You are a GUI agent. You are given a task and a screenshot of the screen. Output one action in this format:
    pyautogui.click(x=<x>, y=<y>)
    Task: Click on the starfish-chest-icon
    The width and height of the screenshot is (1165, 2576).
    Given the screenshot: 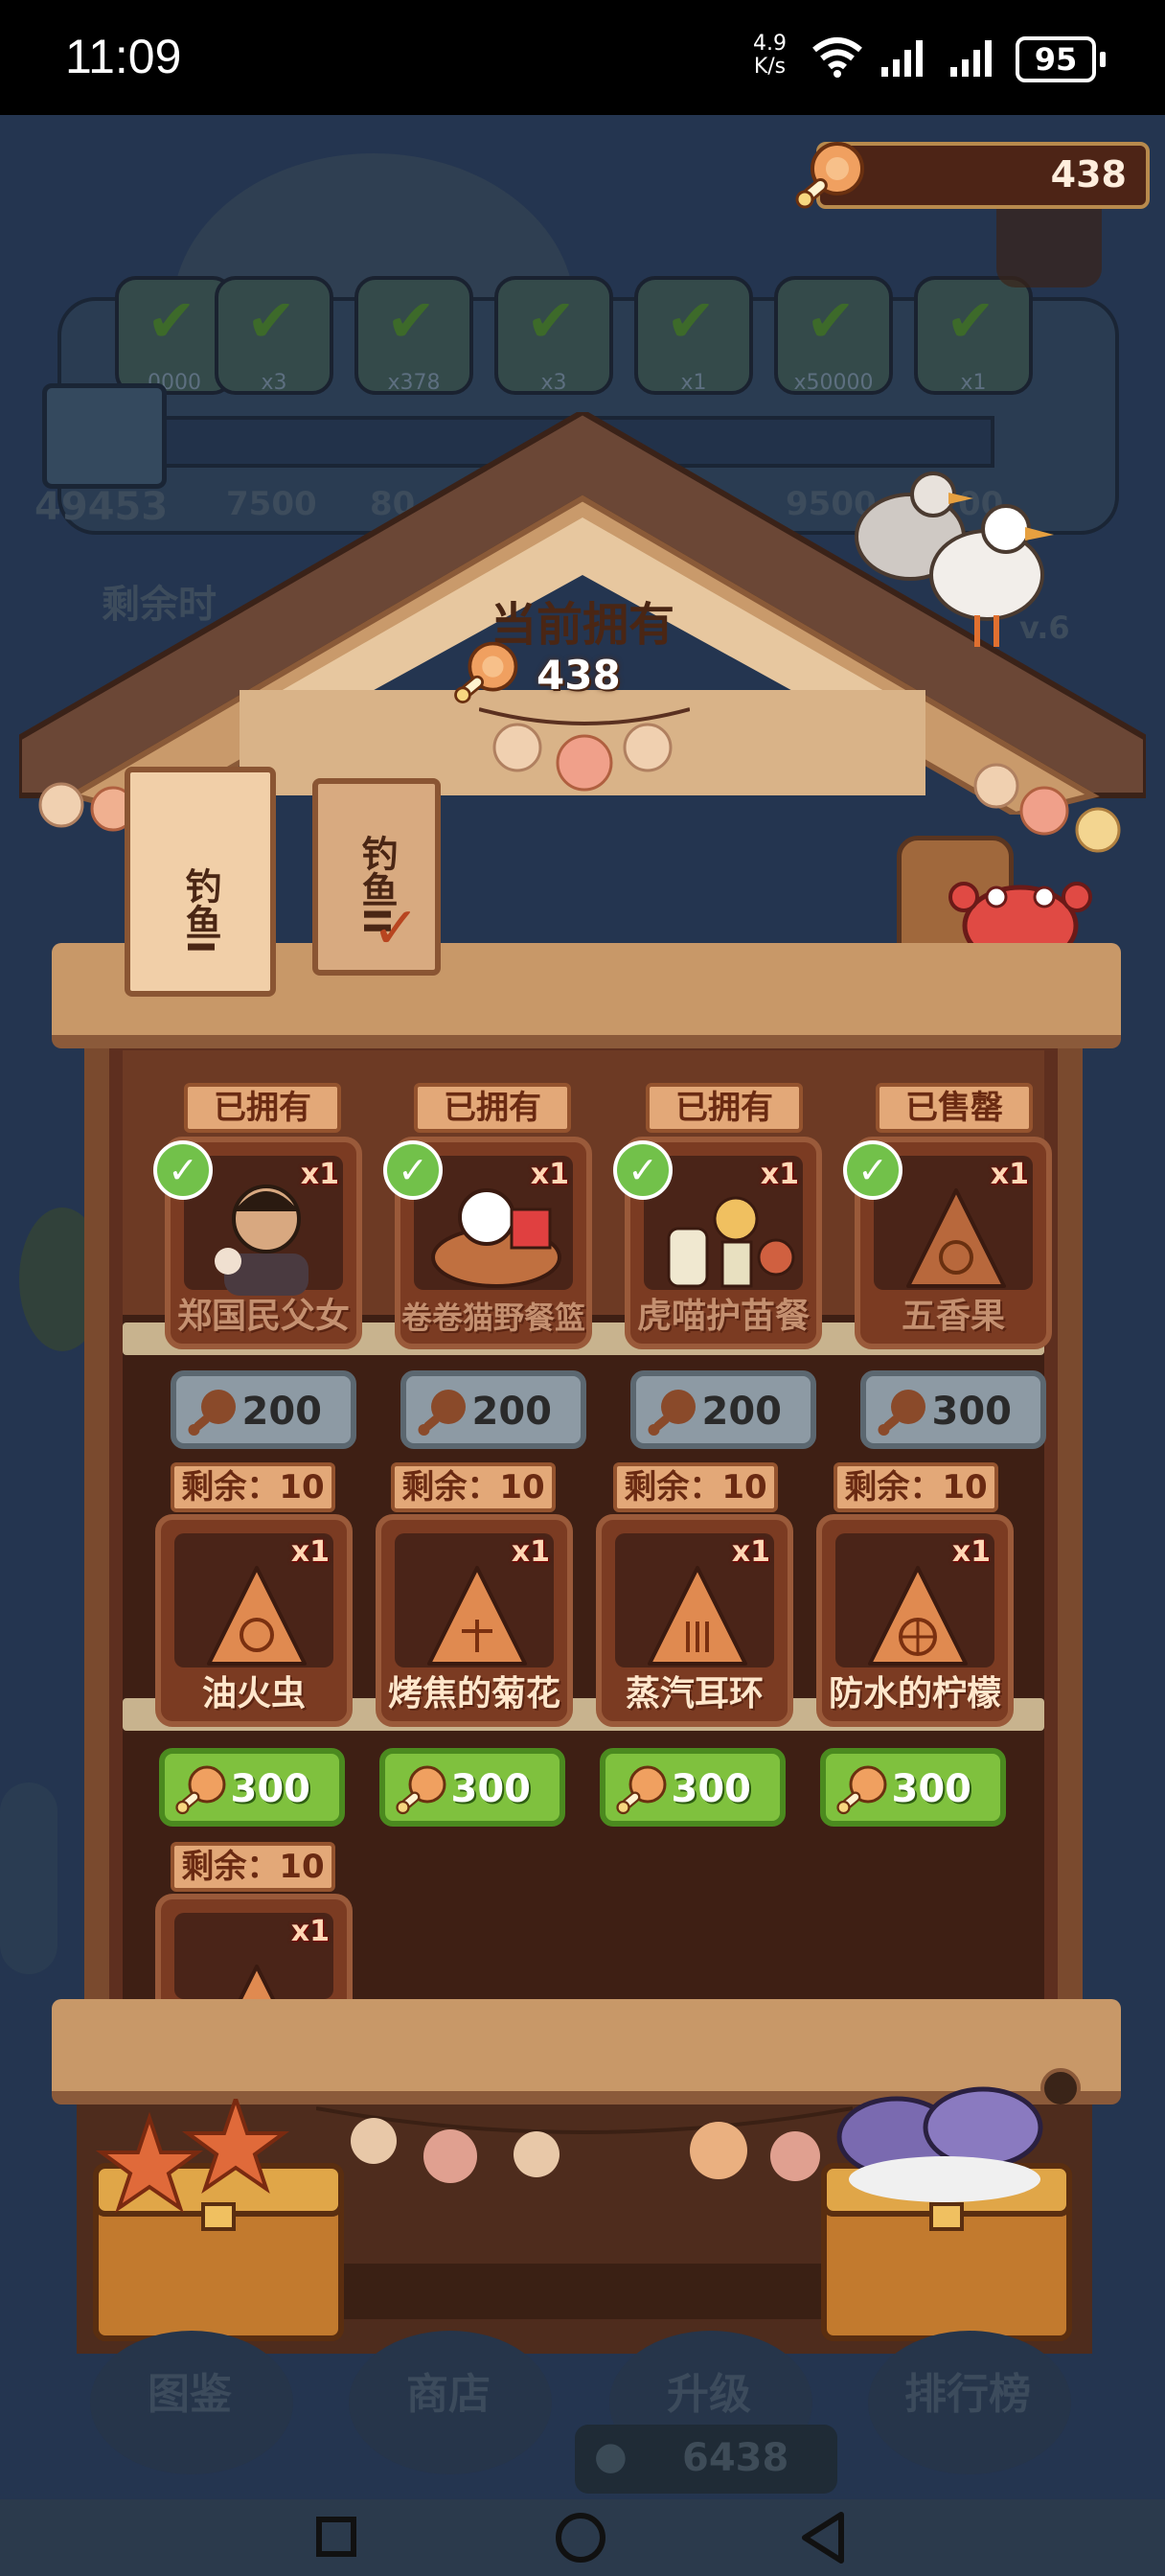 What is the action you would take?
    pyautogui.click(x=219, y=2220)
    